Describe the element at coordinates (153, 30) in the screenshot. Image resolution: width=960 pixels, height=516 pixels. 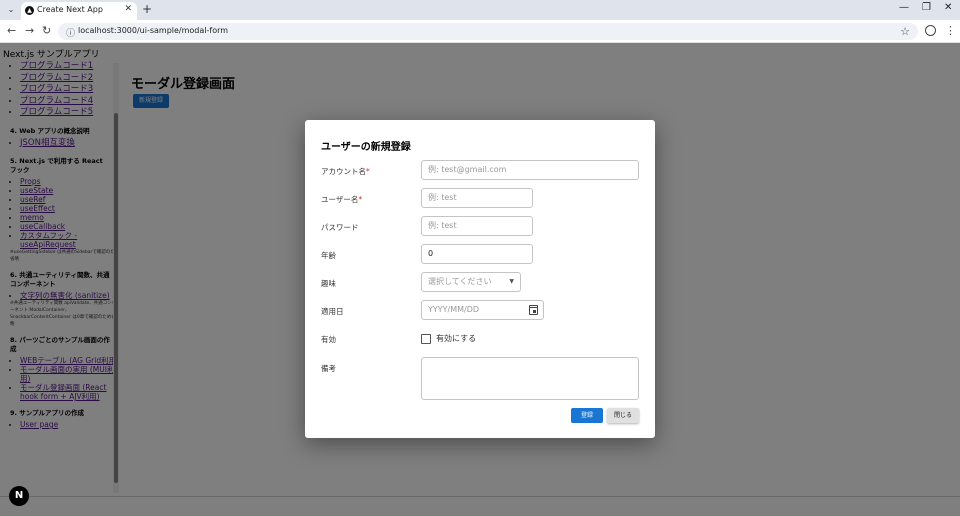
I see `url-text: localhost:3000/ui-sample/modal-form` at that location.